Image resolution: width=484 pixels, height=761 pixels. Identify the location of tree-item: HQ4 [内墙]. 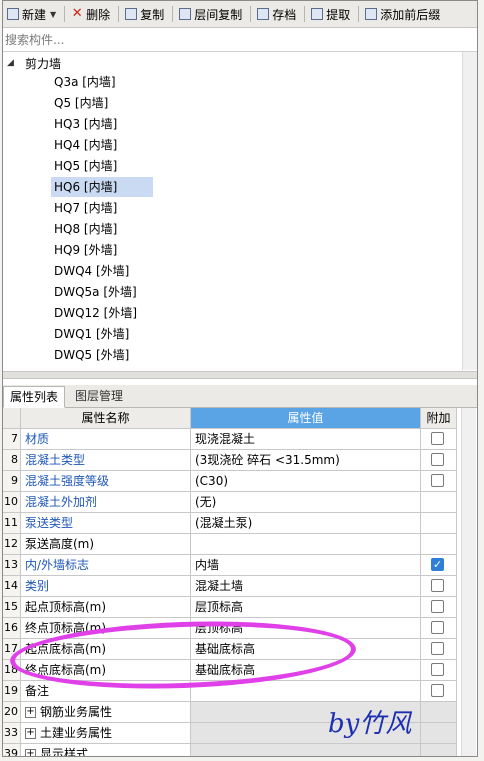
(85, 145).